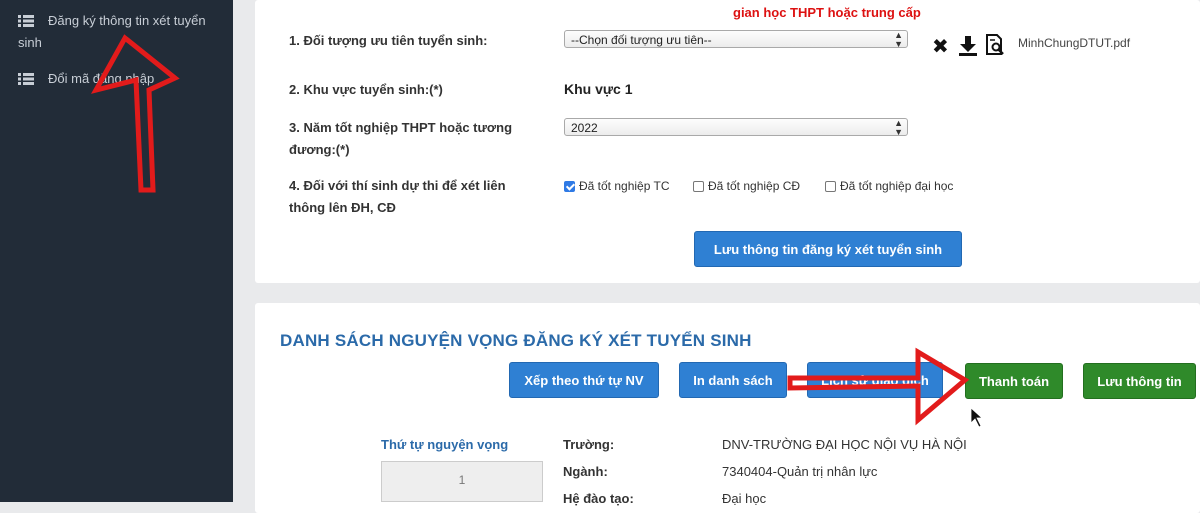  I want to click on priority-select: --Chọn đối tượng ưu tiên-- ▲ ▼, so click(736, 39).